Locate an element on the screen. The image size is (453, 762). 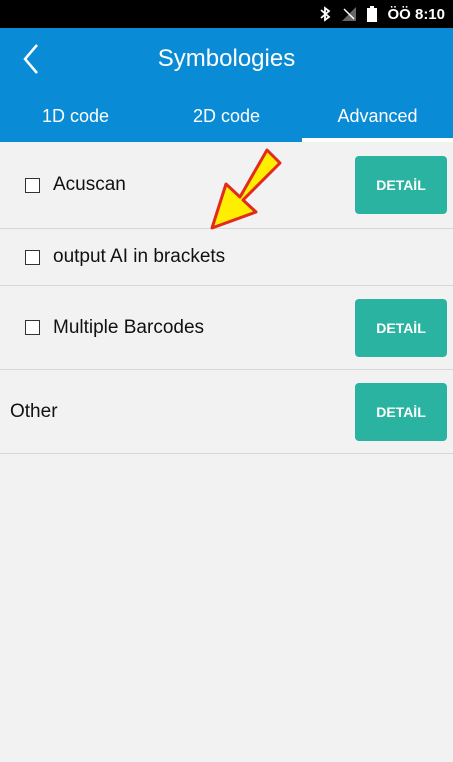
tab-1d-code: 1D code is located at coordinates (75, 116).